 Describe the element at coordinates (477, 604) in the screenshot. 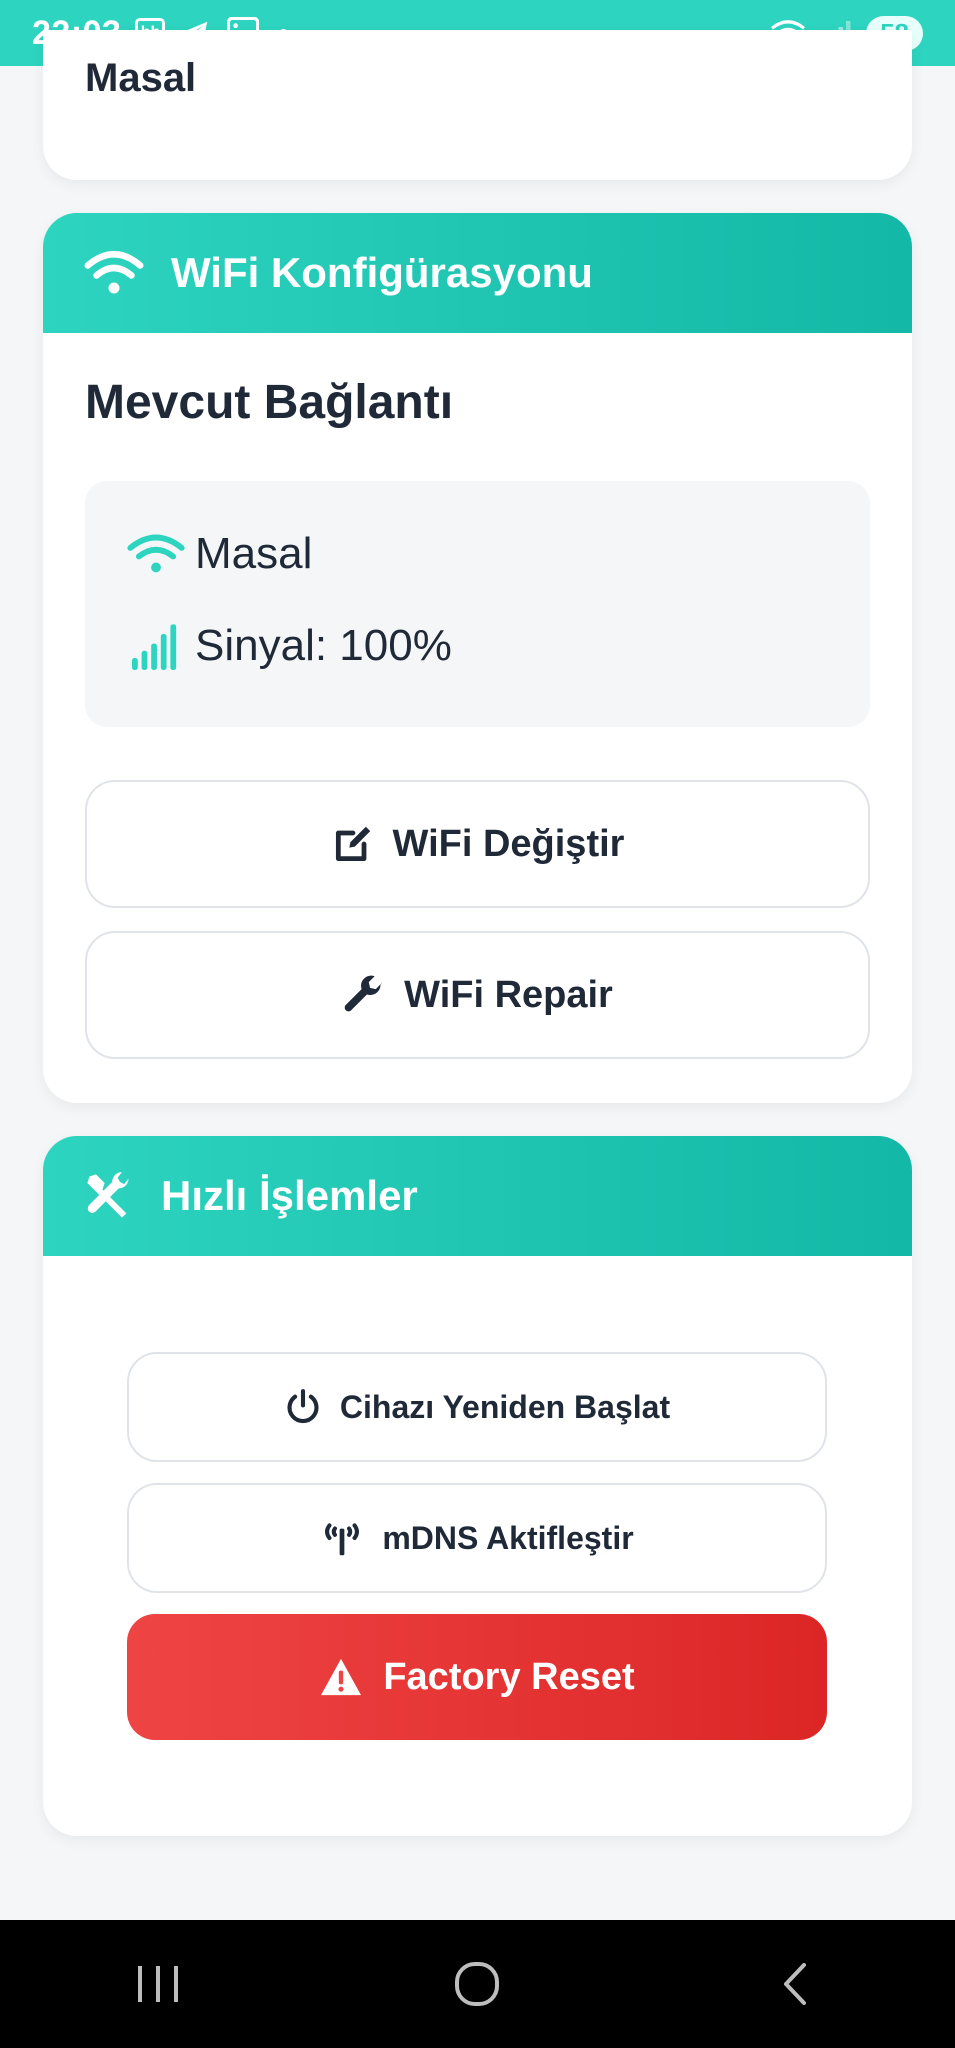

I see `connection-info-box: Masal Sinyal: 100%` at that location.